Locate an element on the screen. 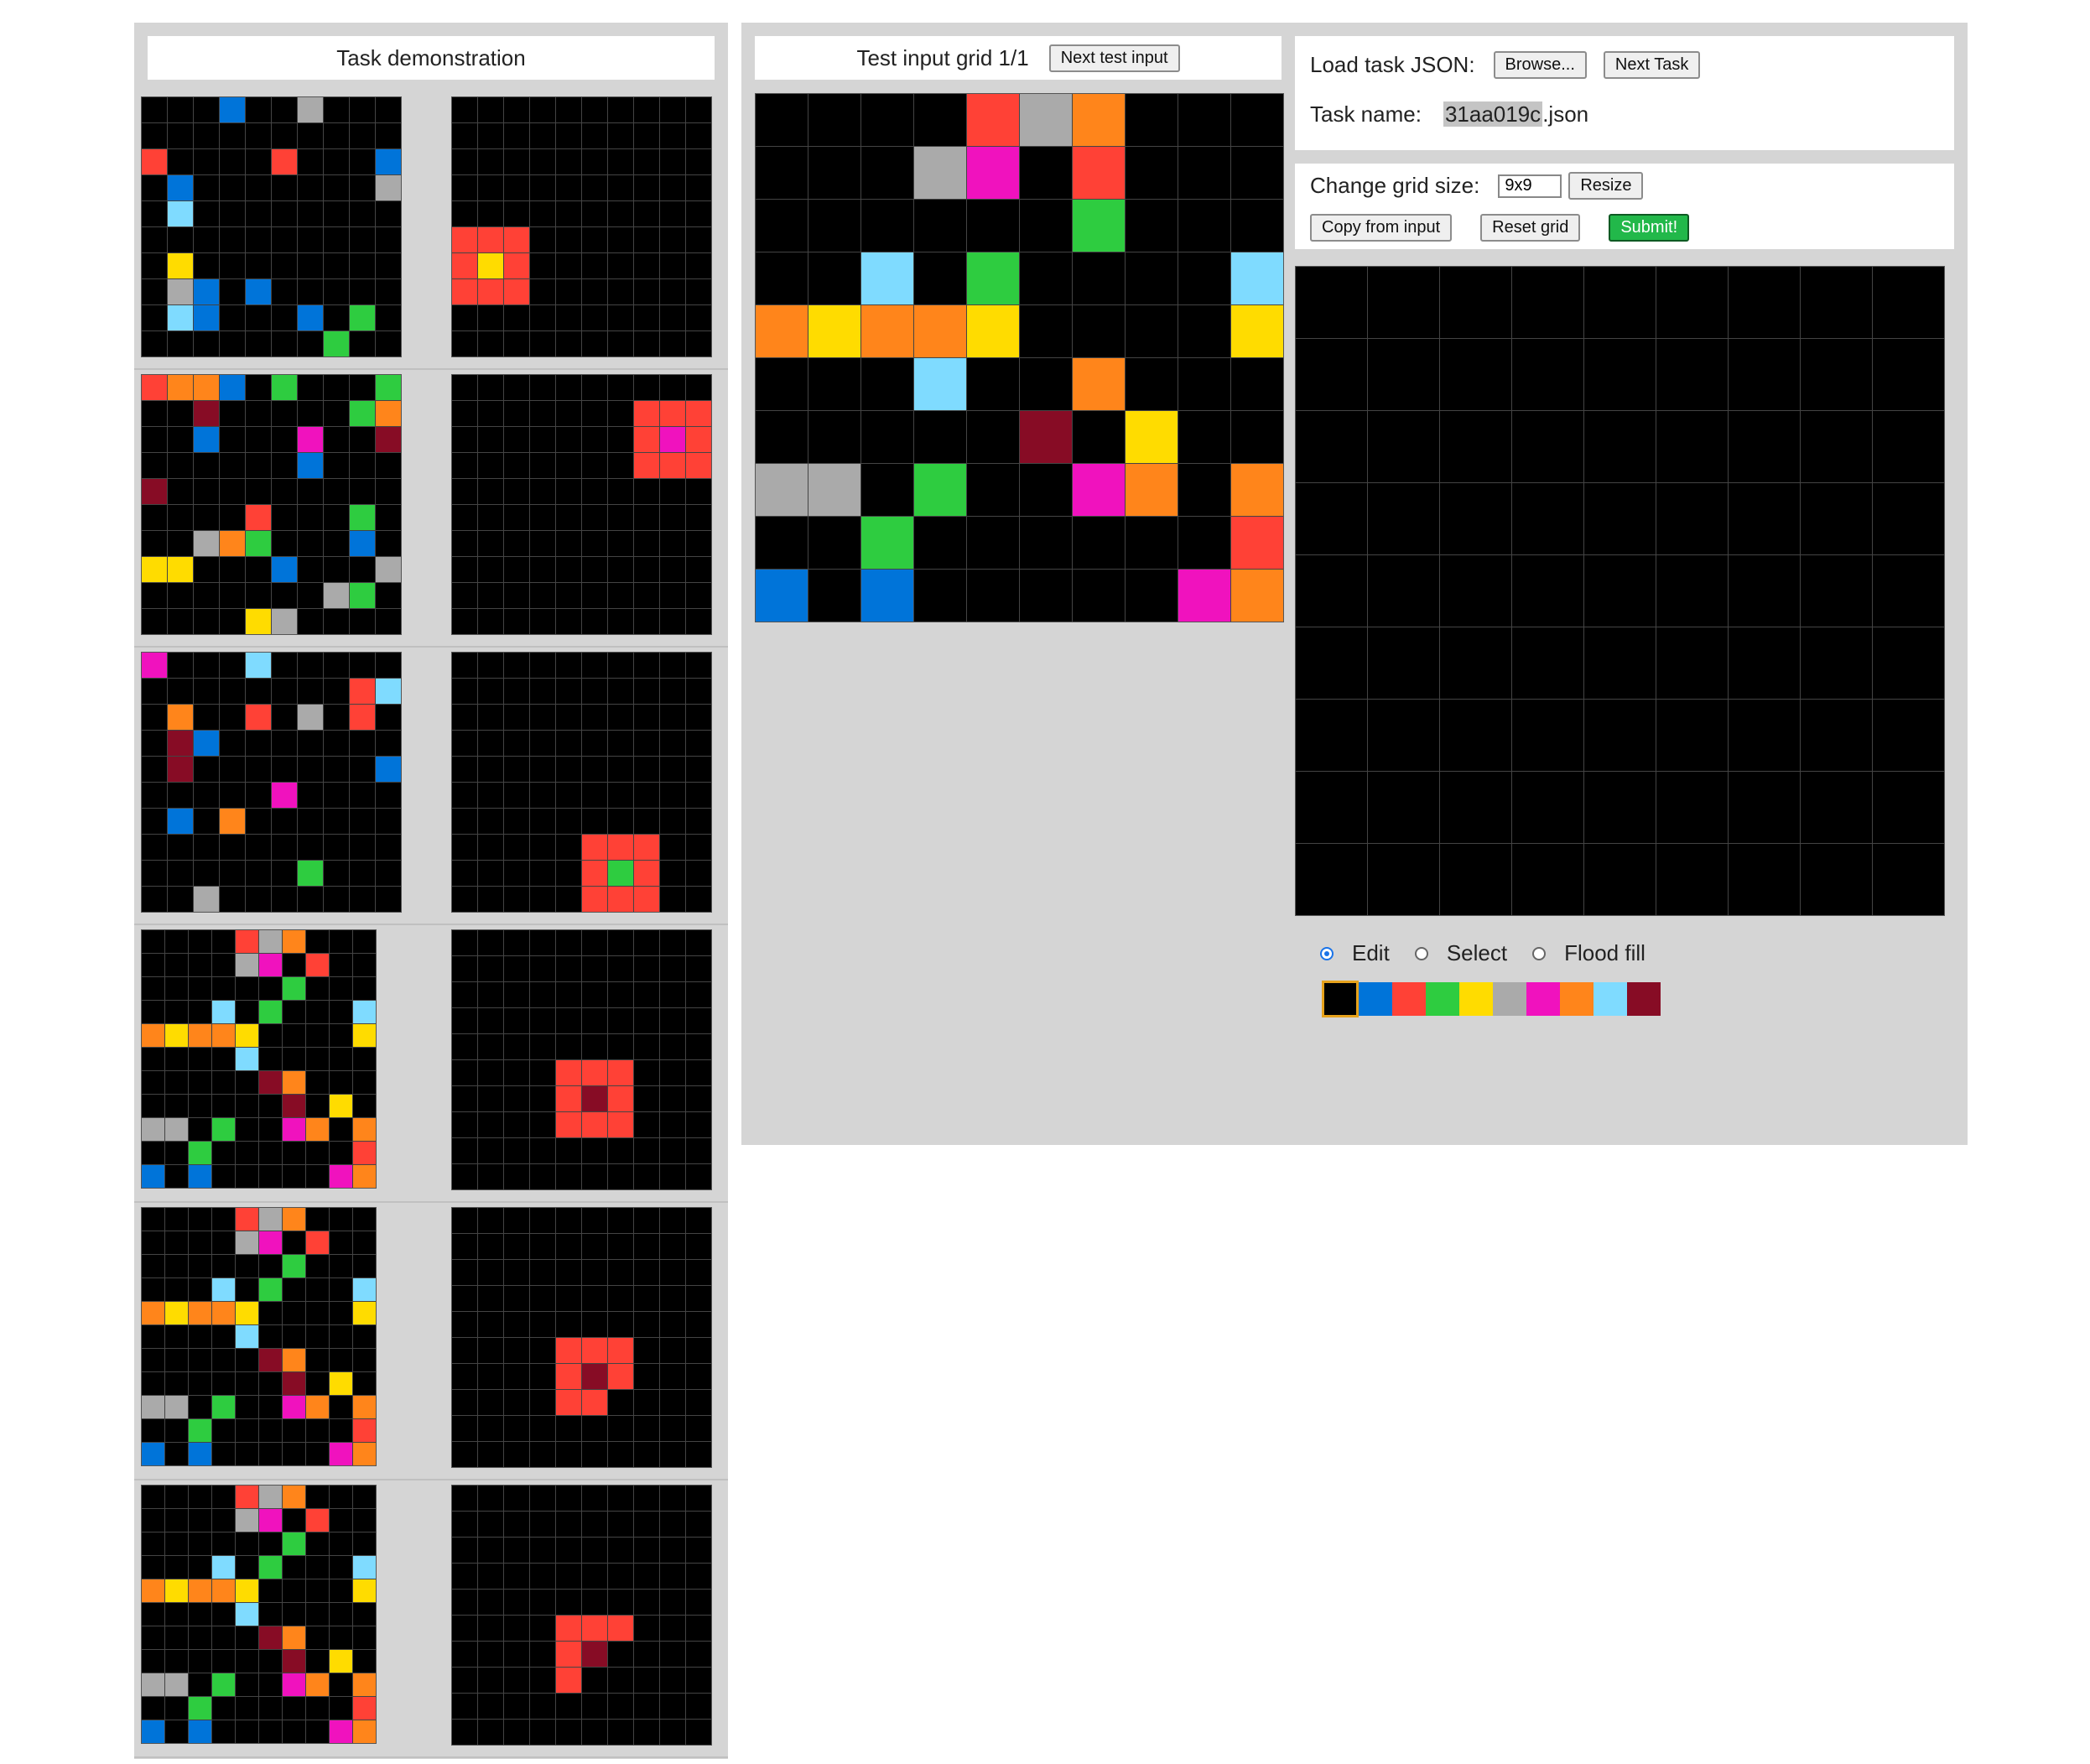 This screenshot has width=2090, height=1764. reset-grid-button: Reset grid is located at coordinates (1531, 228).